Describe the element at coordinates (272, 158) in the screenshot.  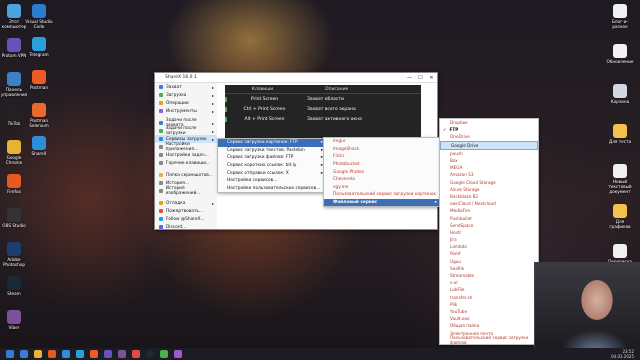
I see `services-menu-item: Сервис загрузки файлов: FTP ▸` at that location.